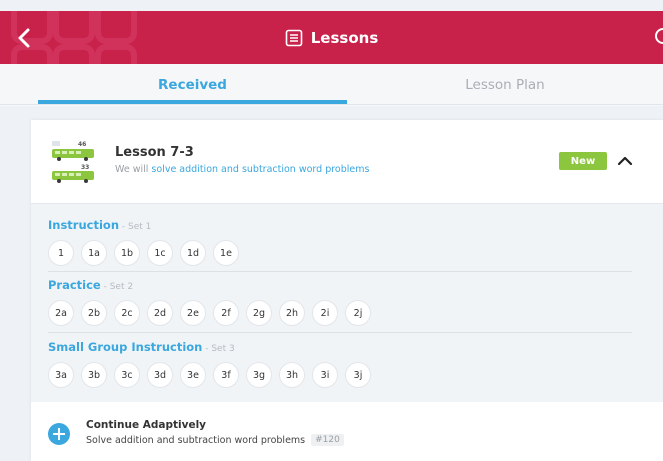 This screenshot has width=663, height=461. I want to click on problem-chip: 3i, so click(325, 375).